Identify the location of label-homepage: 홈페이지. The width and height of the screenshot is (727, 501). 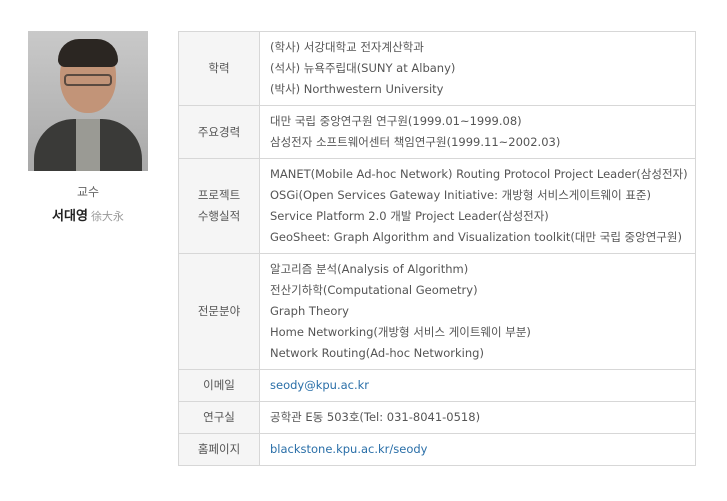
(219, 449).